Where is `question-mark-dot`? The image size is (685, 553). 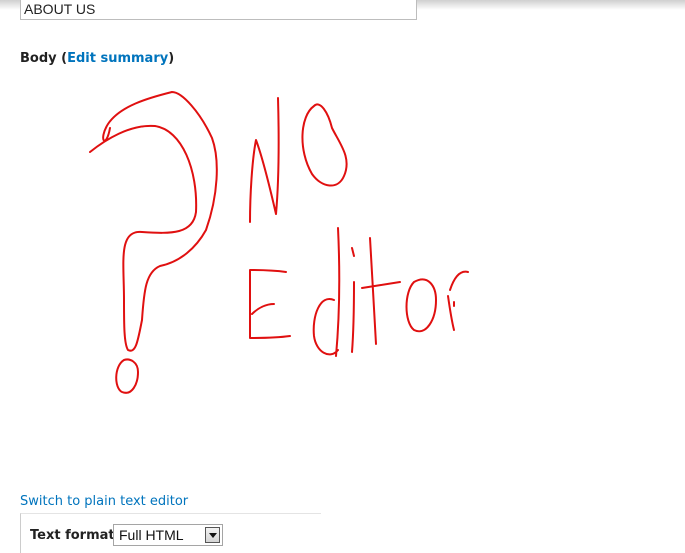
question-mark-dot is located at coordinates (127, 376).